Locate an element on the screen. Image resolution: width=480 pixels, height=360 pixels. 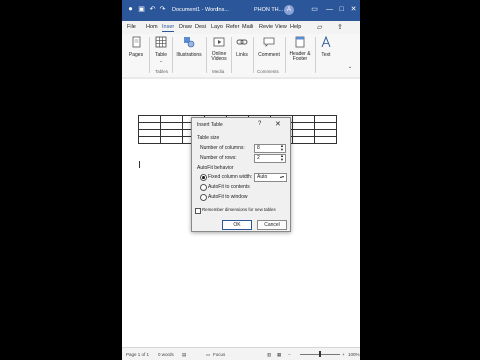
table-icon is located at coordinates (161, 42).